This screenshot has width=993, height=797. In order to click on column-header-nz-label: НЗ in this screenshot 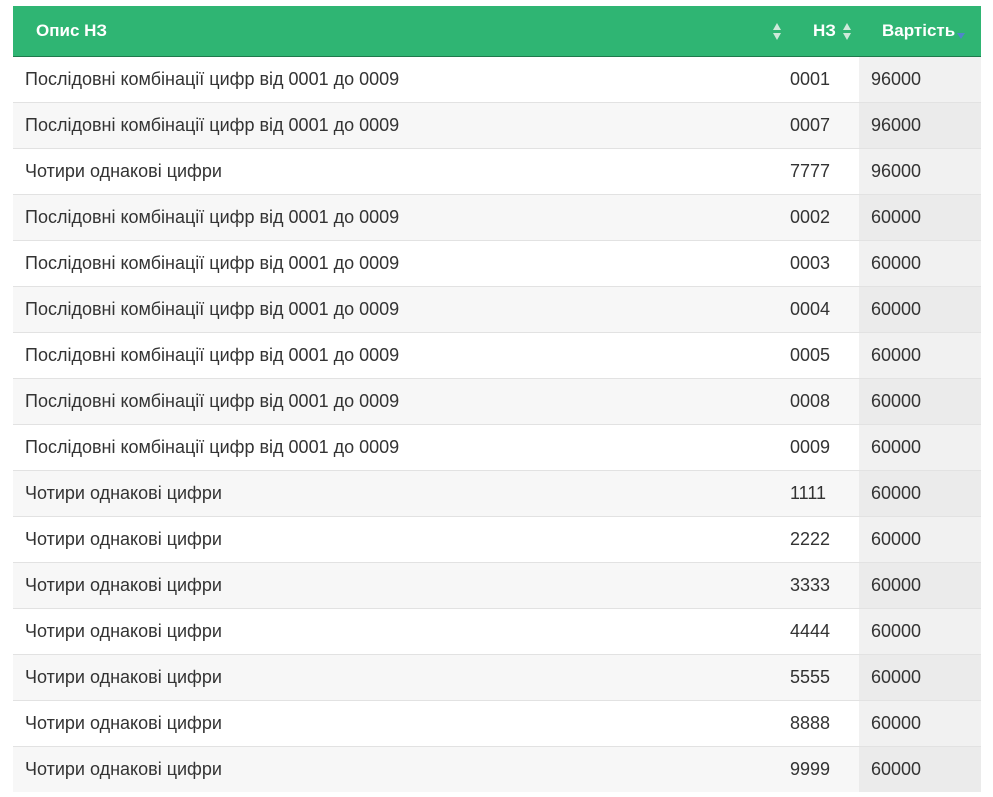, I will do `click(824, 30)`.